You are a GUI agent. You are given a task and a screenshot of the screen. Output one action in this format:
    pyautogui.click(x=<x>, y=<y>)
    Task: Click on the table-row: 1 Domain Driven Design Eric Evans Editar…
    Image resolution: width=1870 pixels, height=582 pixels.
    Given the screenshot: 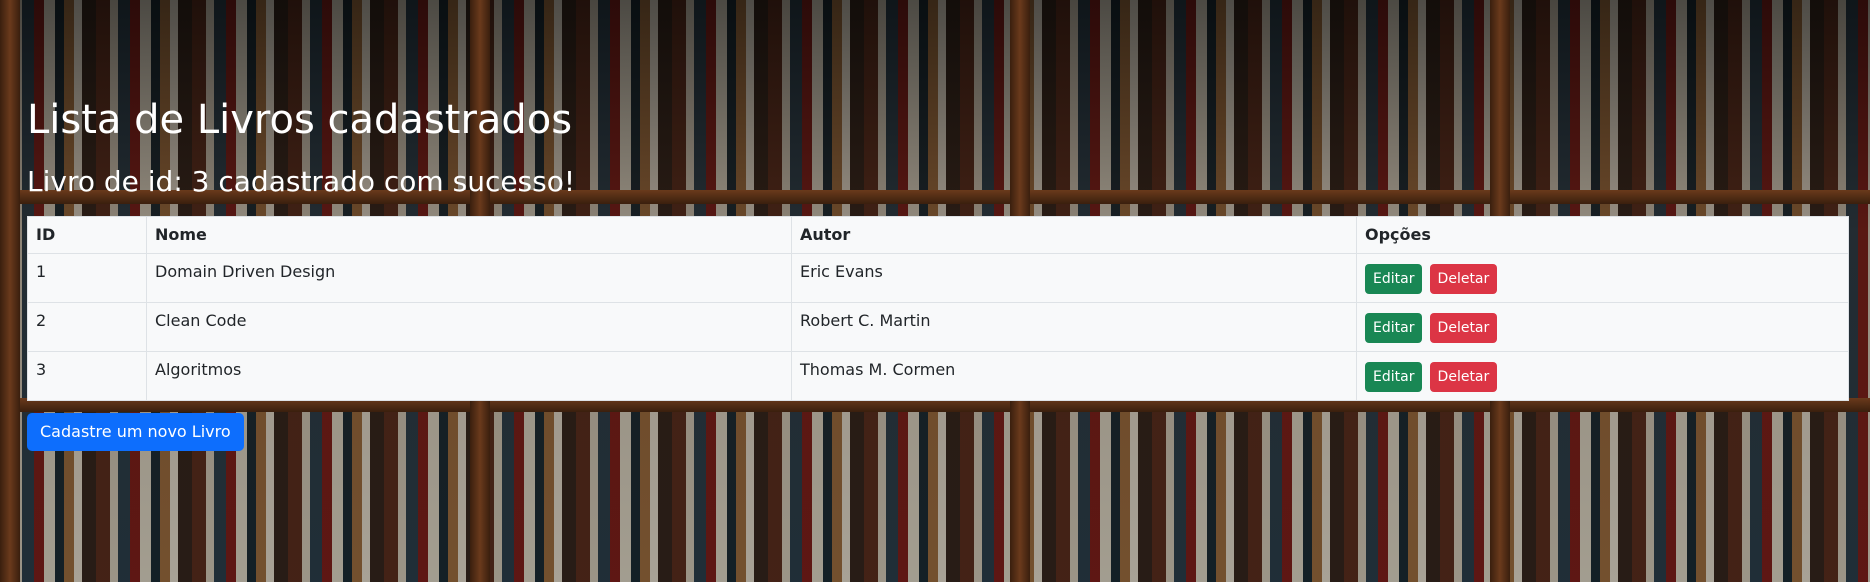 What is the action you would take?
    pyautogui.click(x=938, y=278)
    